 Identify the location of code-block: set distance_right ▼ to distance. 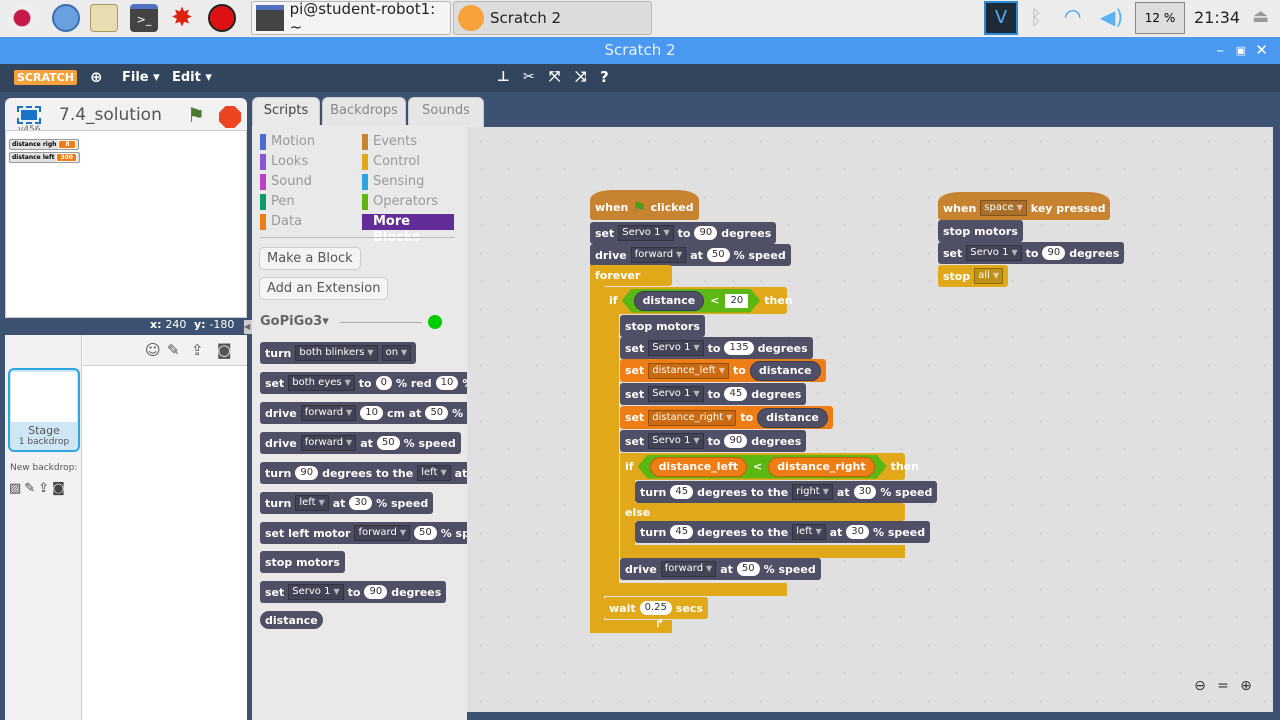
(726, 417).